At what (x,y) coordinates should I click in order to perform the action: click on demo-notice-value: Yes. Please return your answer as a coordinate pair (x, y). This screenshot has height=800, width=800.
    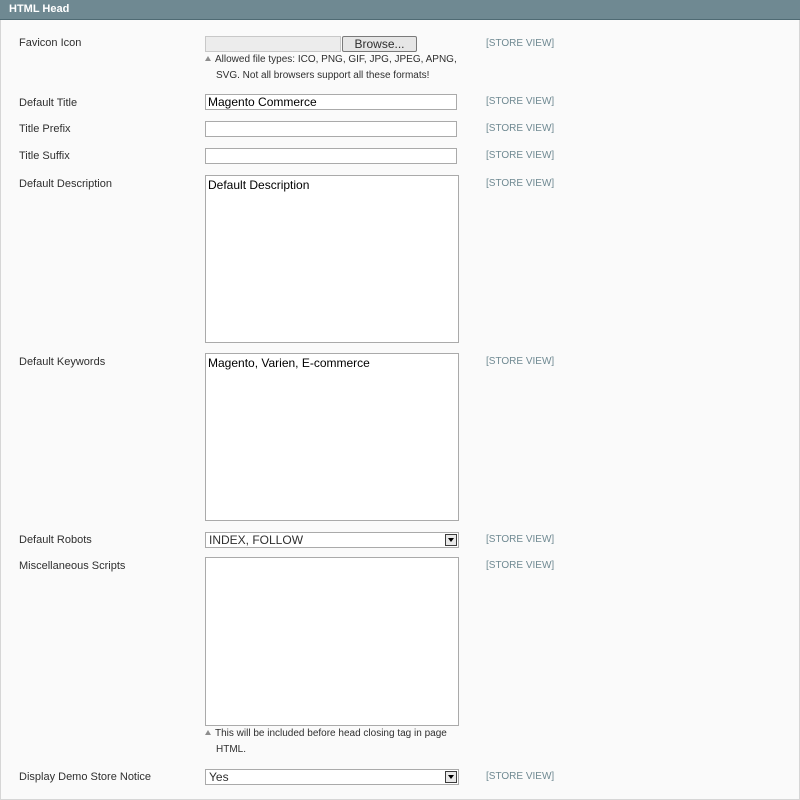
    Looking at the image, I should click on (219, 777).